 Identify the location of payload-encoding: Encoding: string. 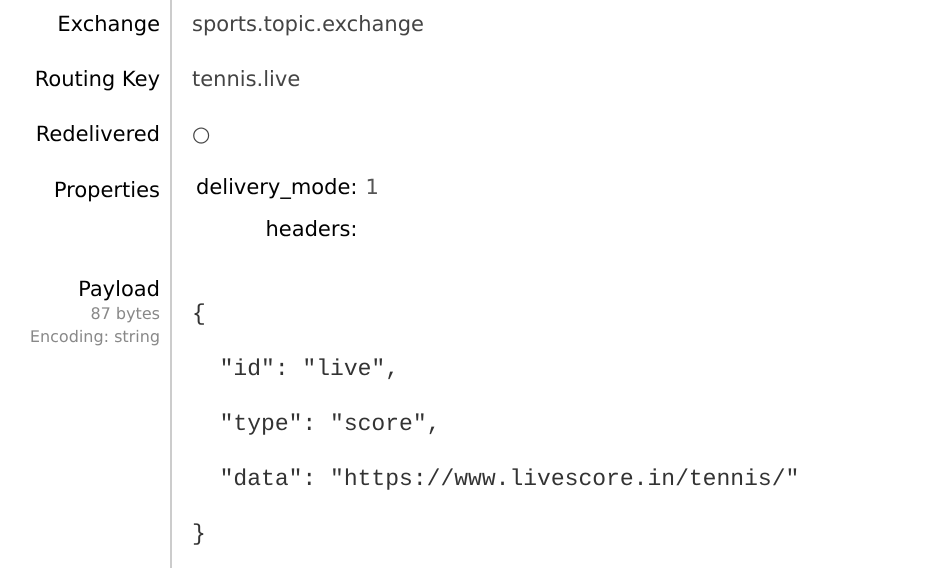
(95, 337).